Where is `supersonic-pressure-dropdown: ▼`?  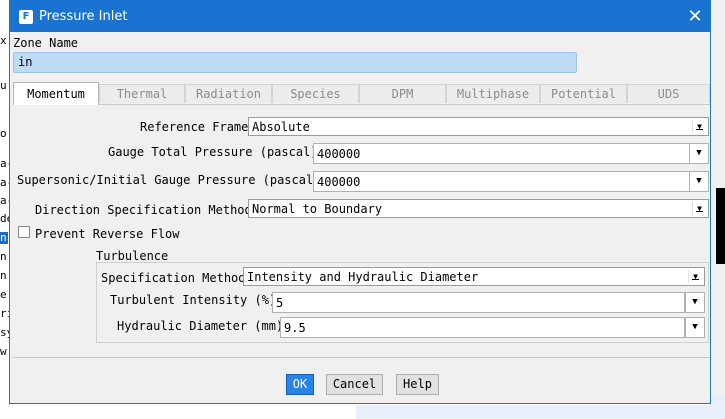
supersonic-pressure-dropdown: ▼ is located at coordinates (699, 181).